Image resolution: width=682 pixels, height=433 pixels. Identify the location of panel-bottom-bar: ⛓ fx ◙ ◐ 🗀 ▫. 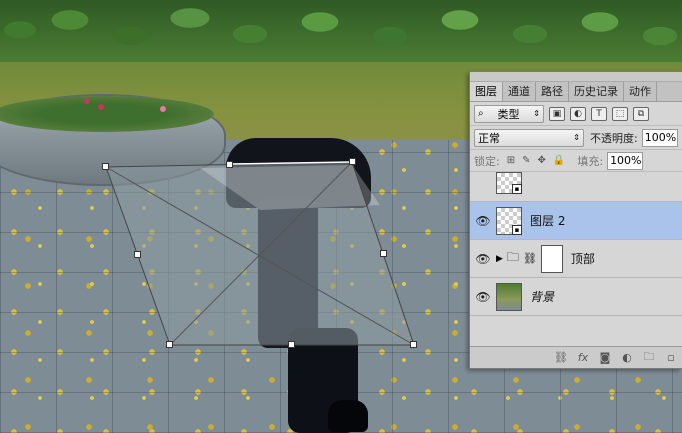
(576, 357).